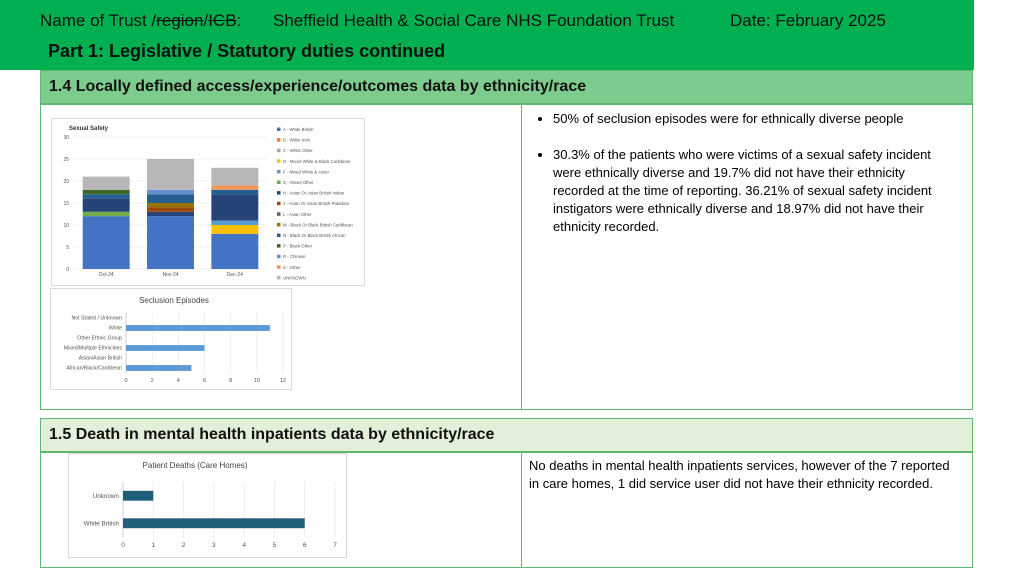 The width and height of the screenshot is (1024, 575). I want to click on legend-entry: P - Black Other, so click(298, 246).